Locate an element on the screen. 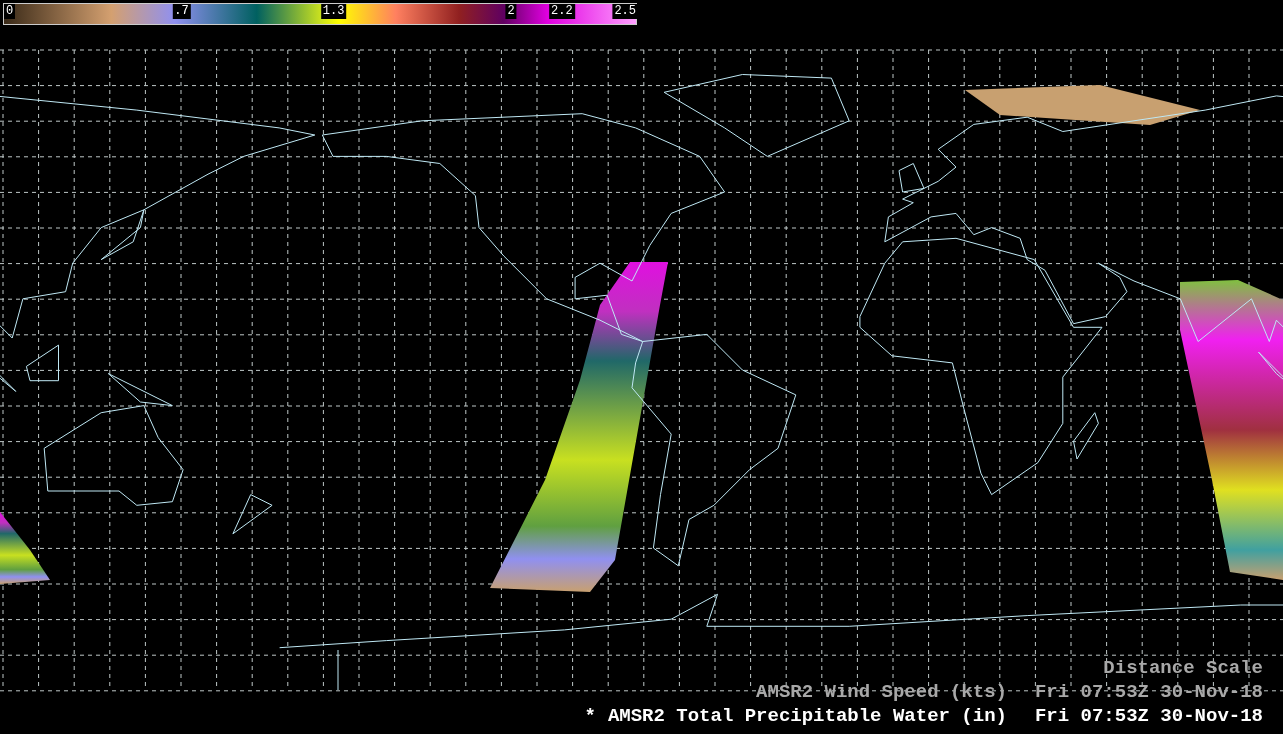 This screenshot has width=1283, height=734. distance-scale-label: Distance Scale is located at coordinates (1183, 668).